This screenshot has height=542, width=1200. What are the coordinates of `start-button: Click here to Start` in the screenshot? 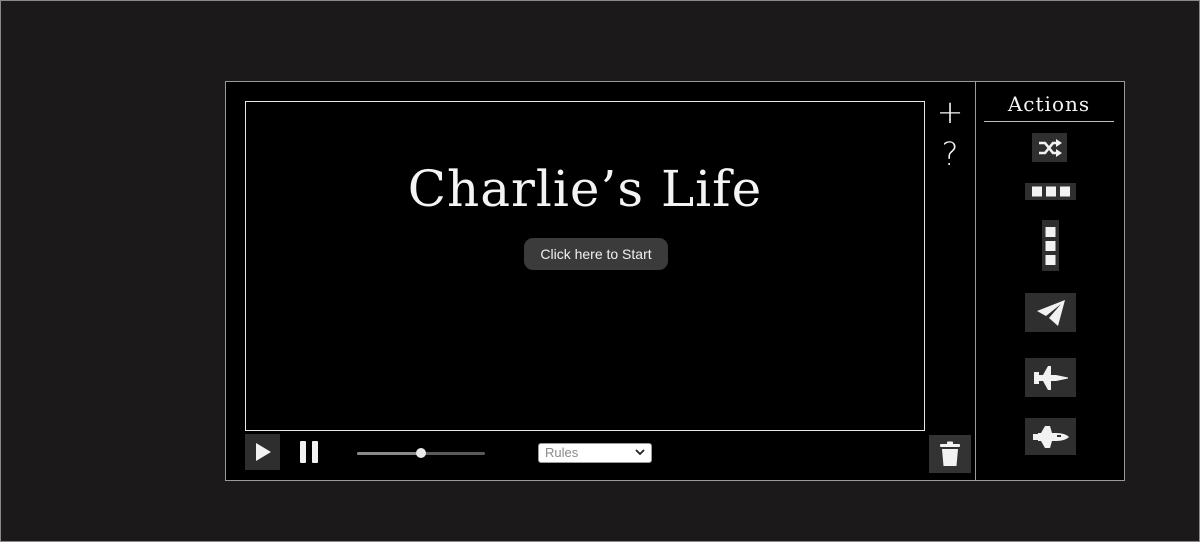 It's located at (596, 254).